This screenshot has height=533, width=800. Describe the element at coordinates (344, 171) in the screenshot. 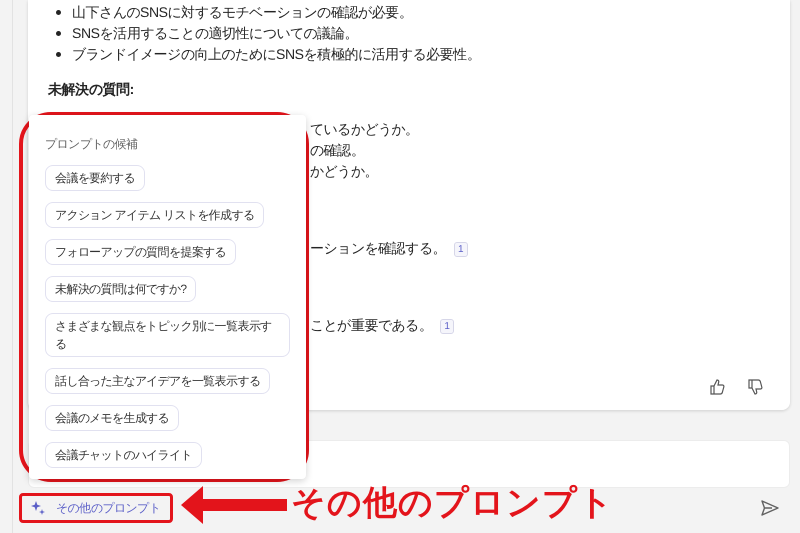

I see `message-text: かどうか。` at that location.